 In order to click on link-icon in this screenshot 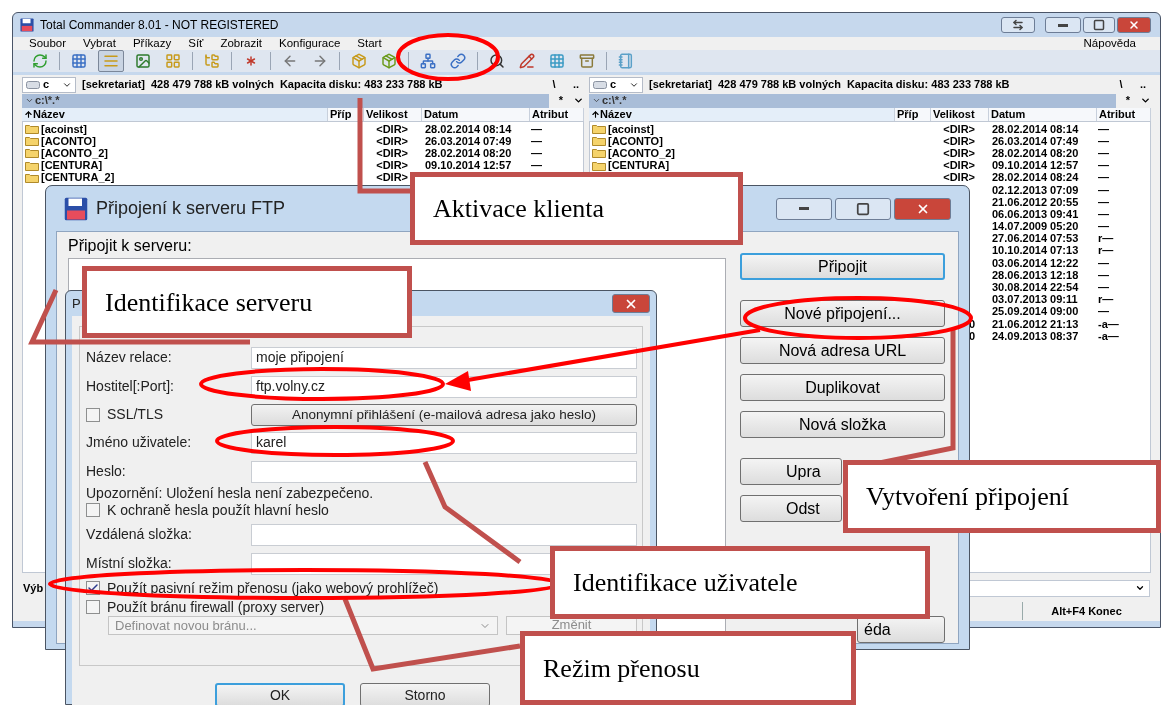, I will do `click(458, 61)`.